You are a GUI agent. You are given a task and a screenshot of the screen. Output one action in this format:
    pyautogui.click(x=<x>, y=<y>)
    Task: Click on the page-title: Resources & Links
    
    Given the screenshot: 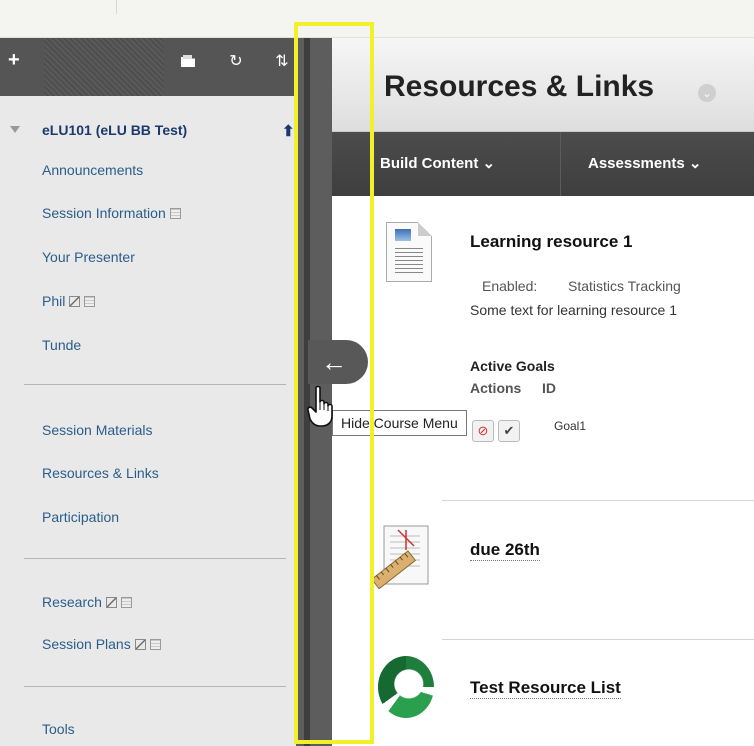 What is the action you would take?
    pyautogui.click(x=519, y=86)
    